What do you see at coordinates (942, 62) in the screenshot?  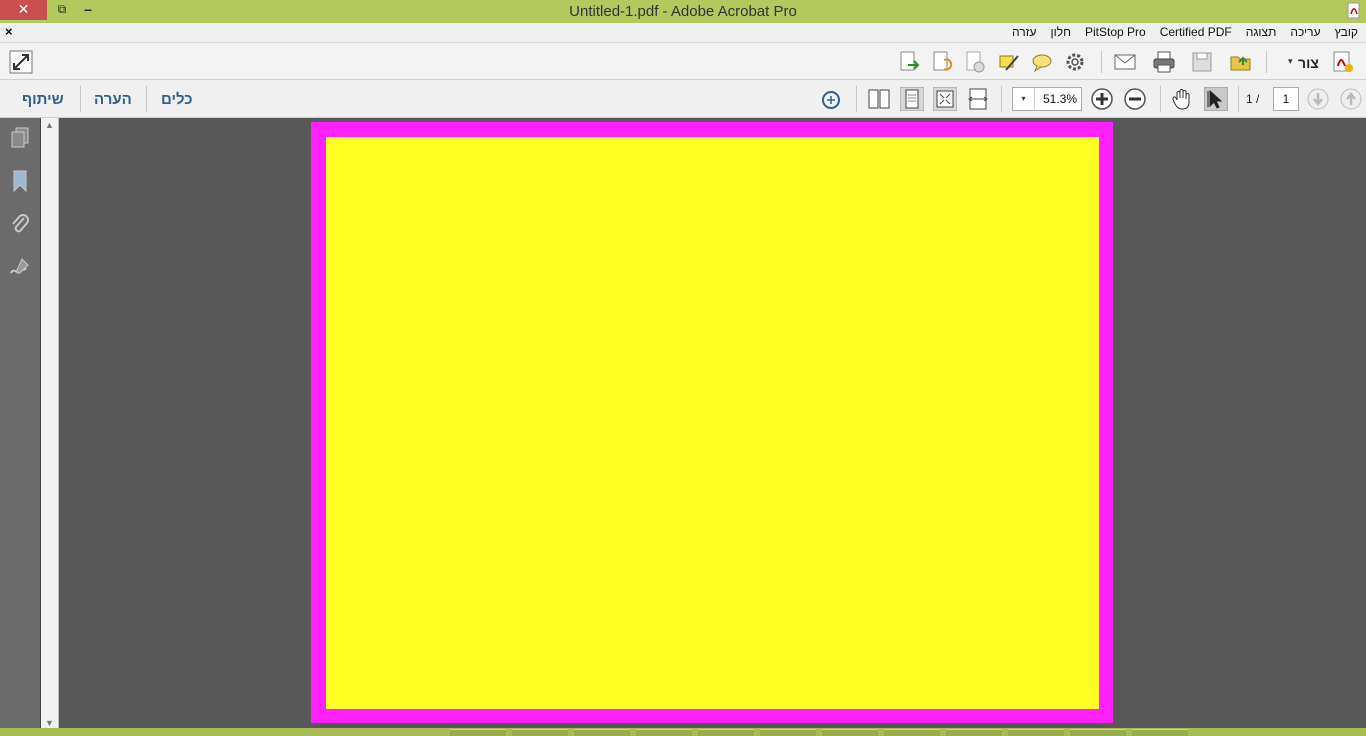 I see `rotate-page-icon` at bounding box center [942, 62].